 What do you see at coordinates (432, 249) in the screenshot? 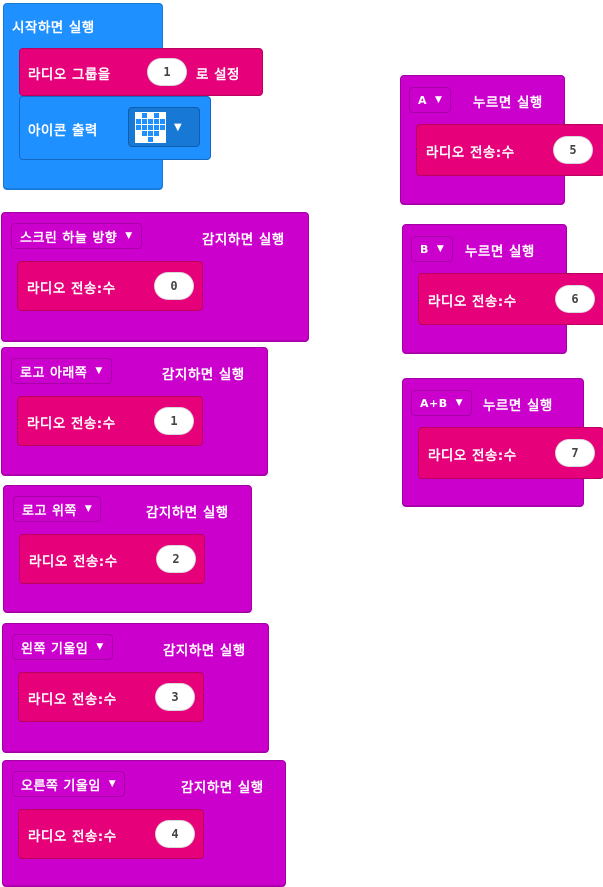
I see `button-dropdown: B ▼` at bounding box center [432, 249].